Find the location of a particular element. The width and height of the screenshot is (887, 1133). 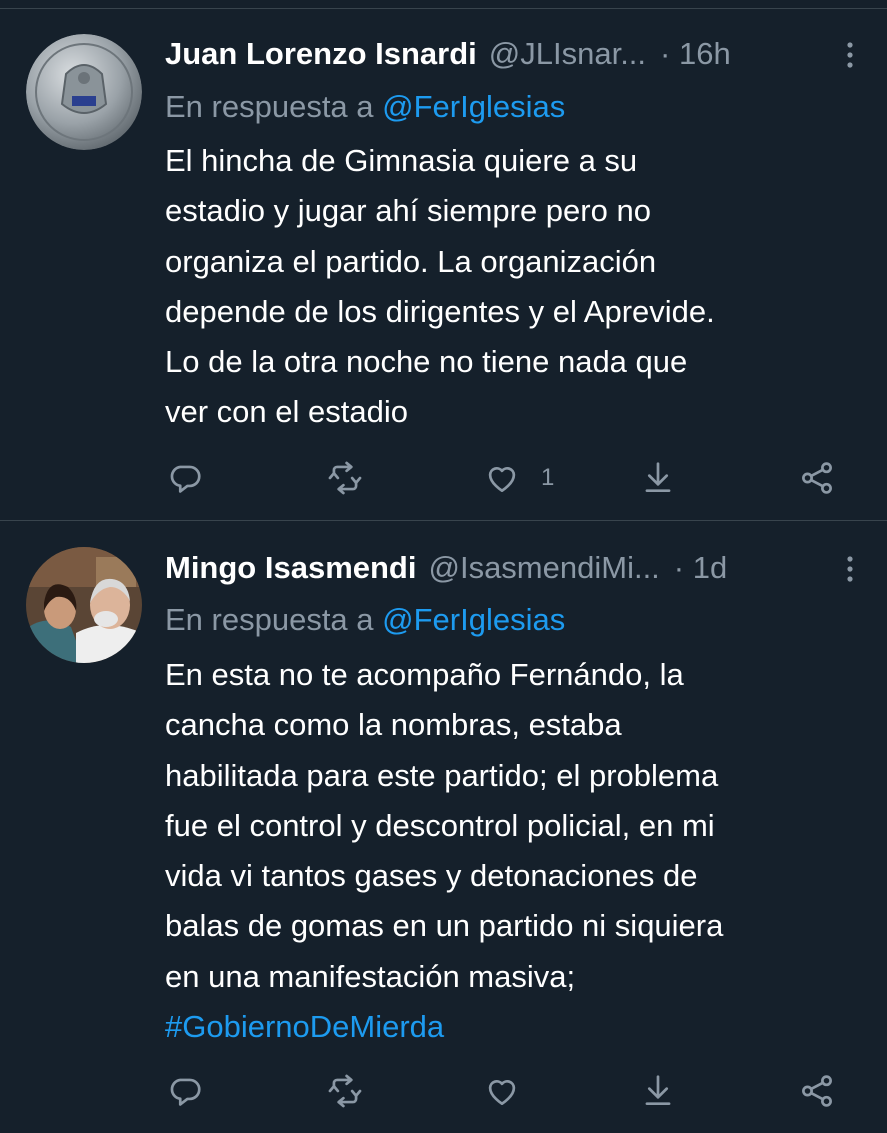

tweet-actions is located at coordinates (443, 1091).